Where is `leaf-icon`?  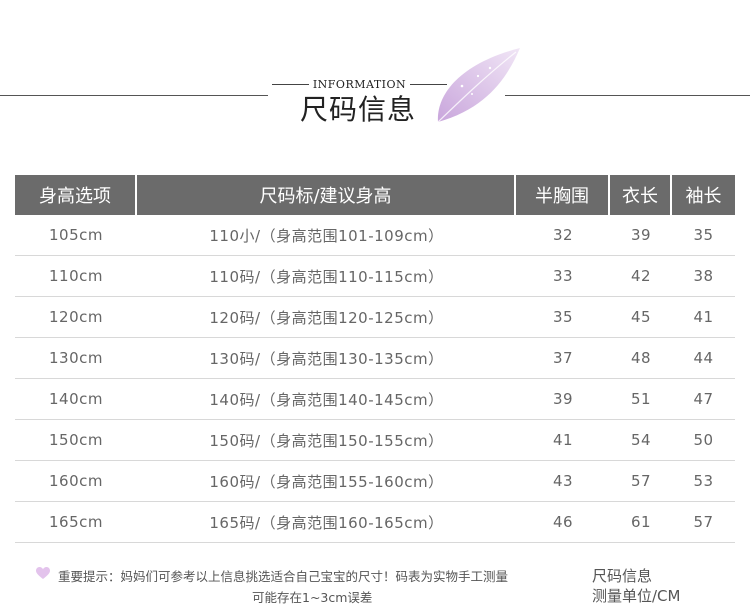
leaf-icon is located at coordinates (478, 85).